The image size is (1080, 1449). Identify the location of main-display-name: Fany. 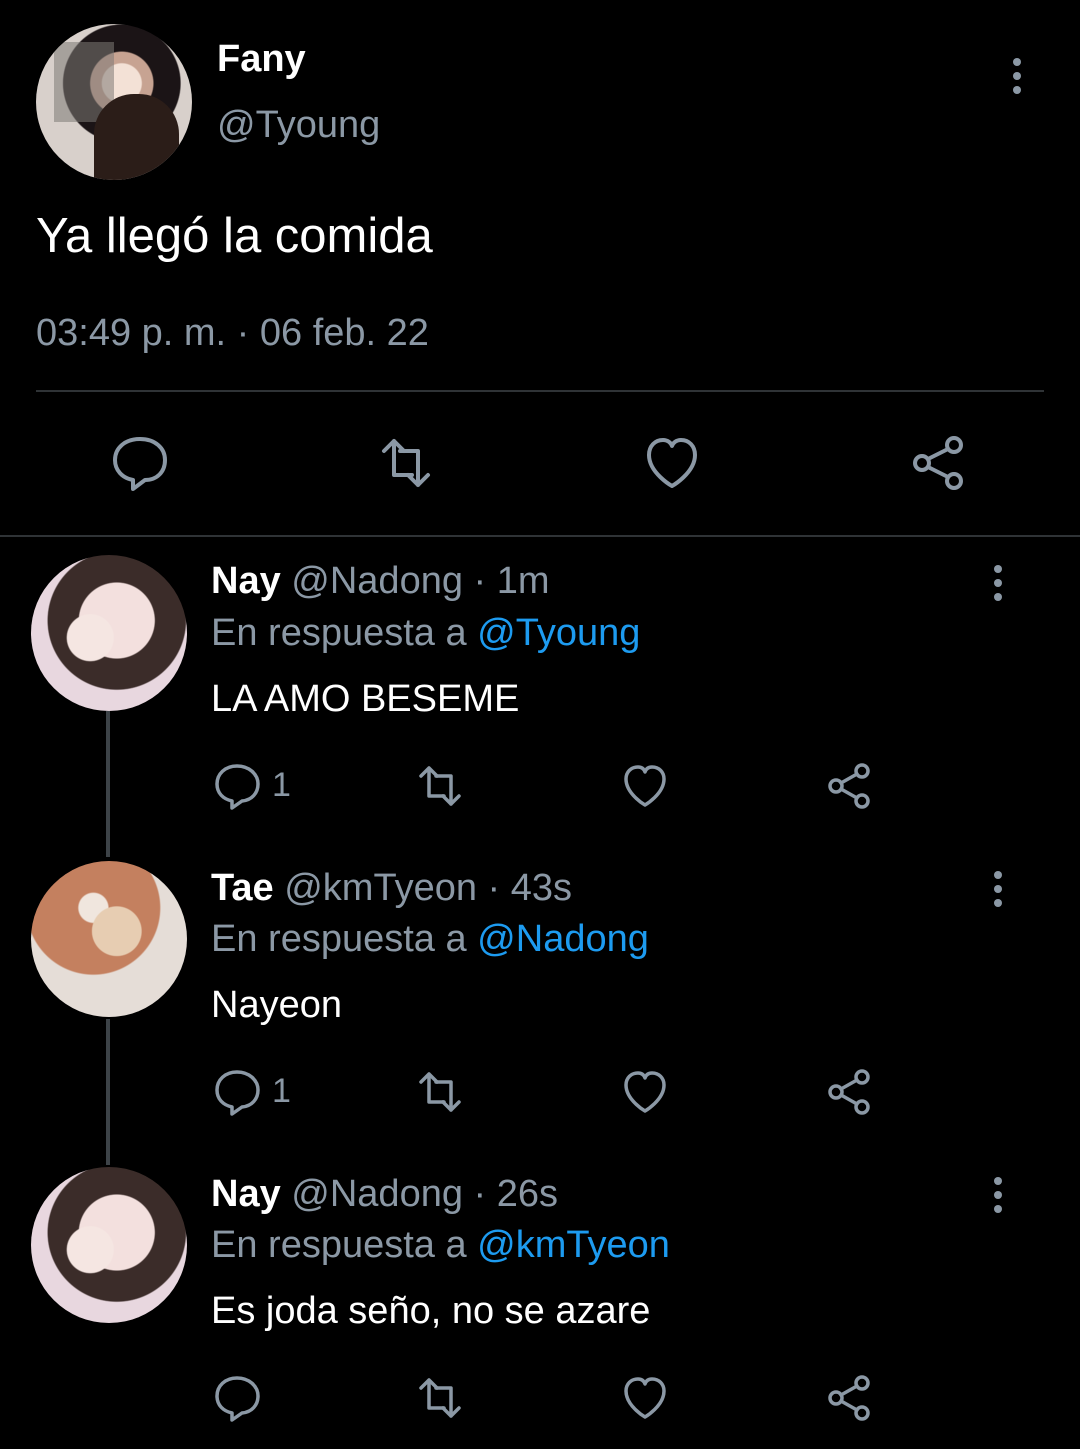
(261, 59).